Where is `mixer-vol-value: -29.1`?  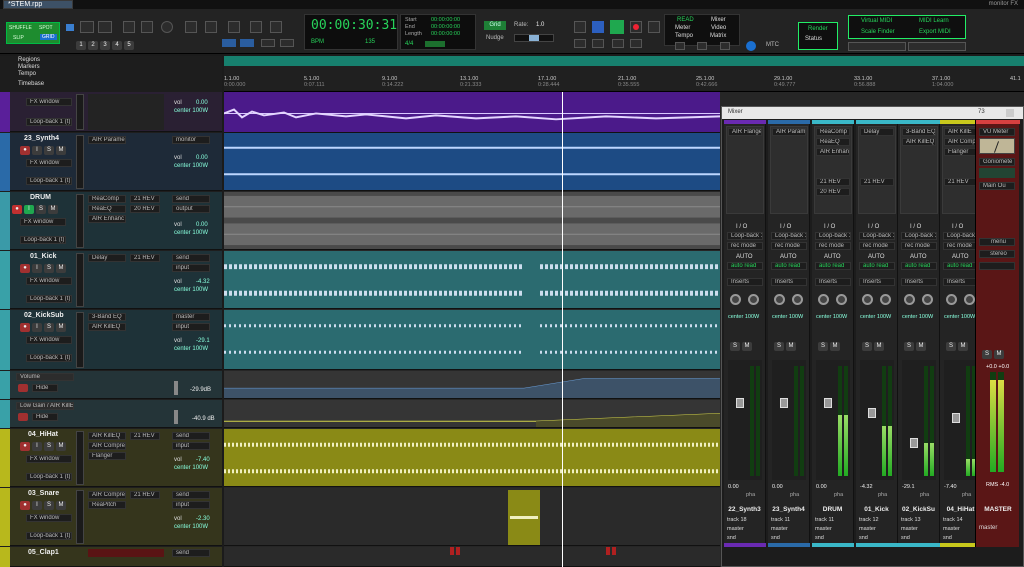 mixer-vol-value: -29.1 is located at coordinates (908, 487).